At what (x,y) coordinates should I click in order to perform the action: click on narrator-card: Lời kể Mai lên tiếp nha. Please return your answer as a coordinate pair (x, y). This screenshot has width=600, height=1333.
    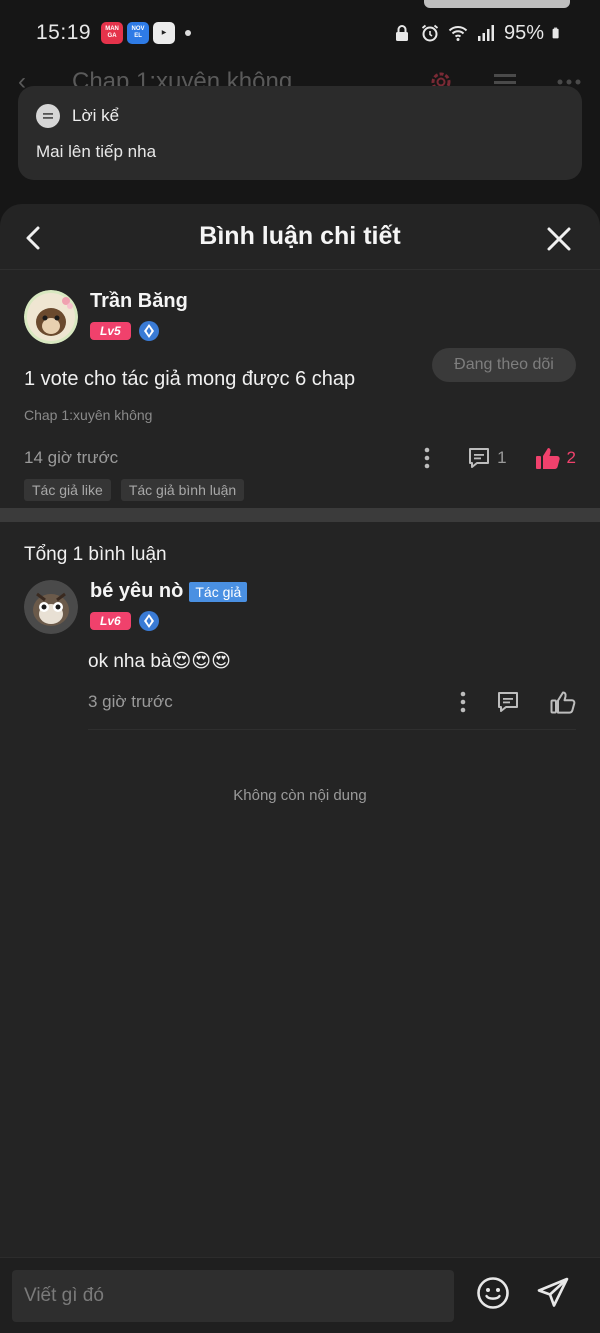
    Looking at the image, I should click on (300, 133).